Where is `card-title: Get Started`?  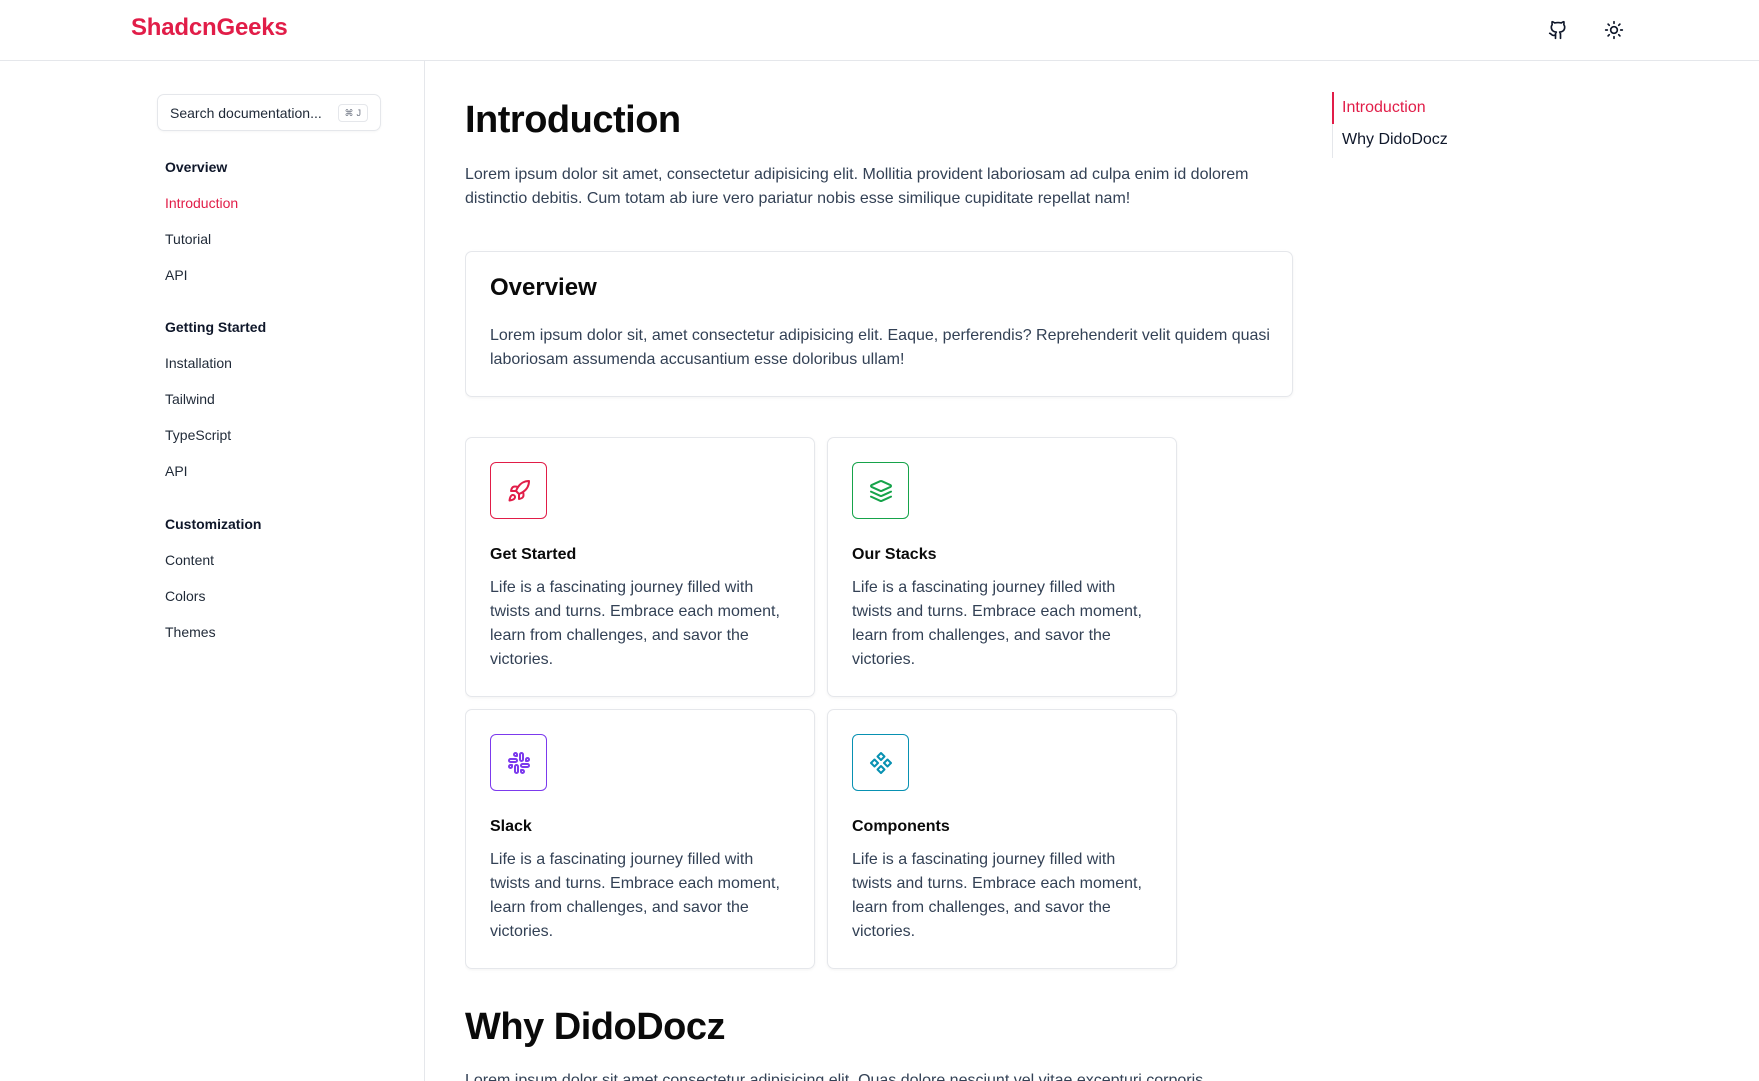
card-title: Get Started is located at coordinates (533, 554).